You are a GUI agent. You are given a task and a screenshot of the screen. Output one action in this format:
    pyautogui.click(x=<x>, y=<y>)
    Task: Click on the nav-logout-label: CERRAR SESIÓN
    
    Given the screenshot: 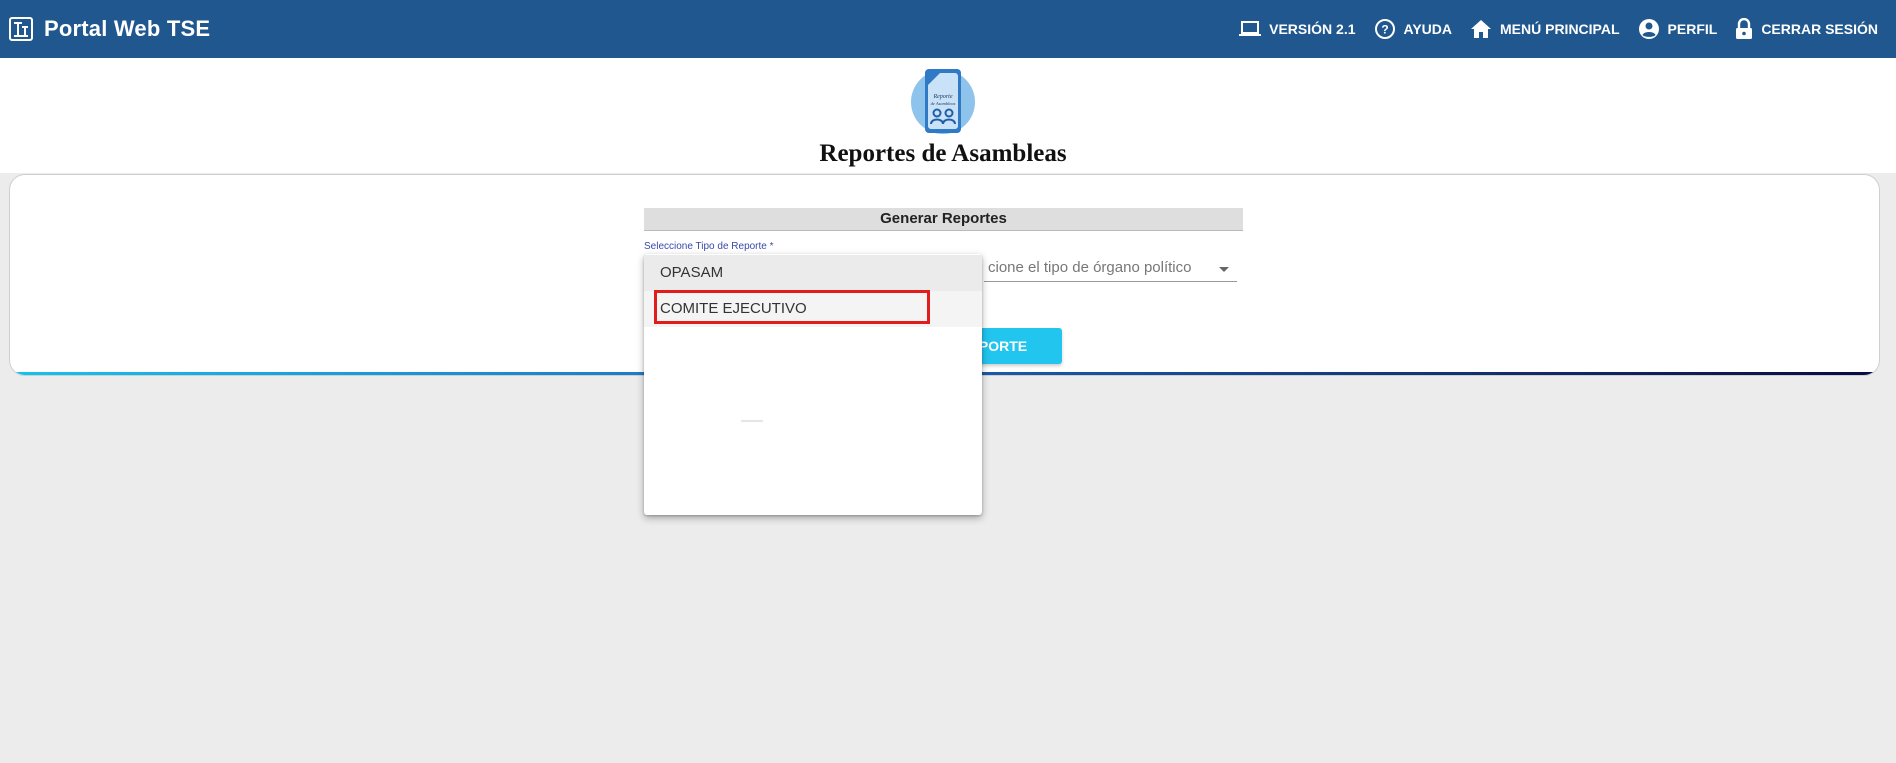 What is the action you would take?
    pyautogui.click(x=1819, y=29)
    